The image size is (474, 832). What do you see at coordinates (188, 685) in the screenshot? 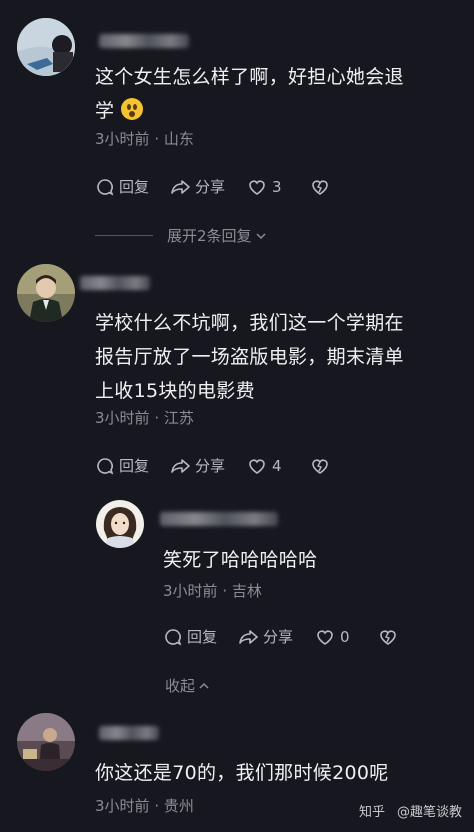
I see `collapse-replies-link: 收起` at bounding box center [188, 685].